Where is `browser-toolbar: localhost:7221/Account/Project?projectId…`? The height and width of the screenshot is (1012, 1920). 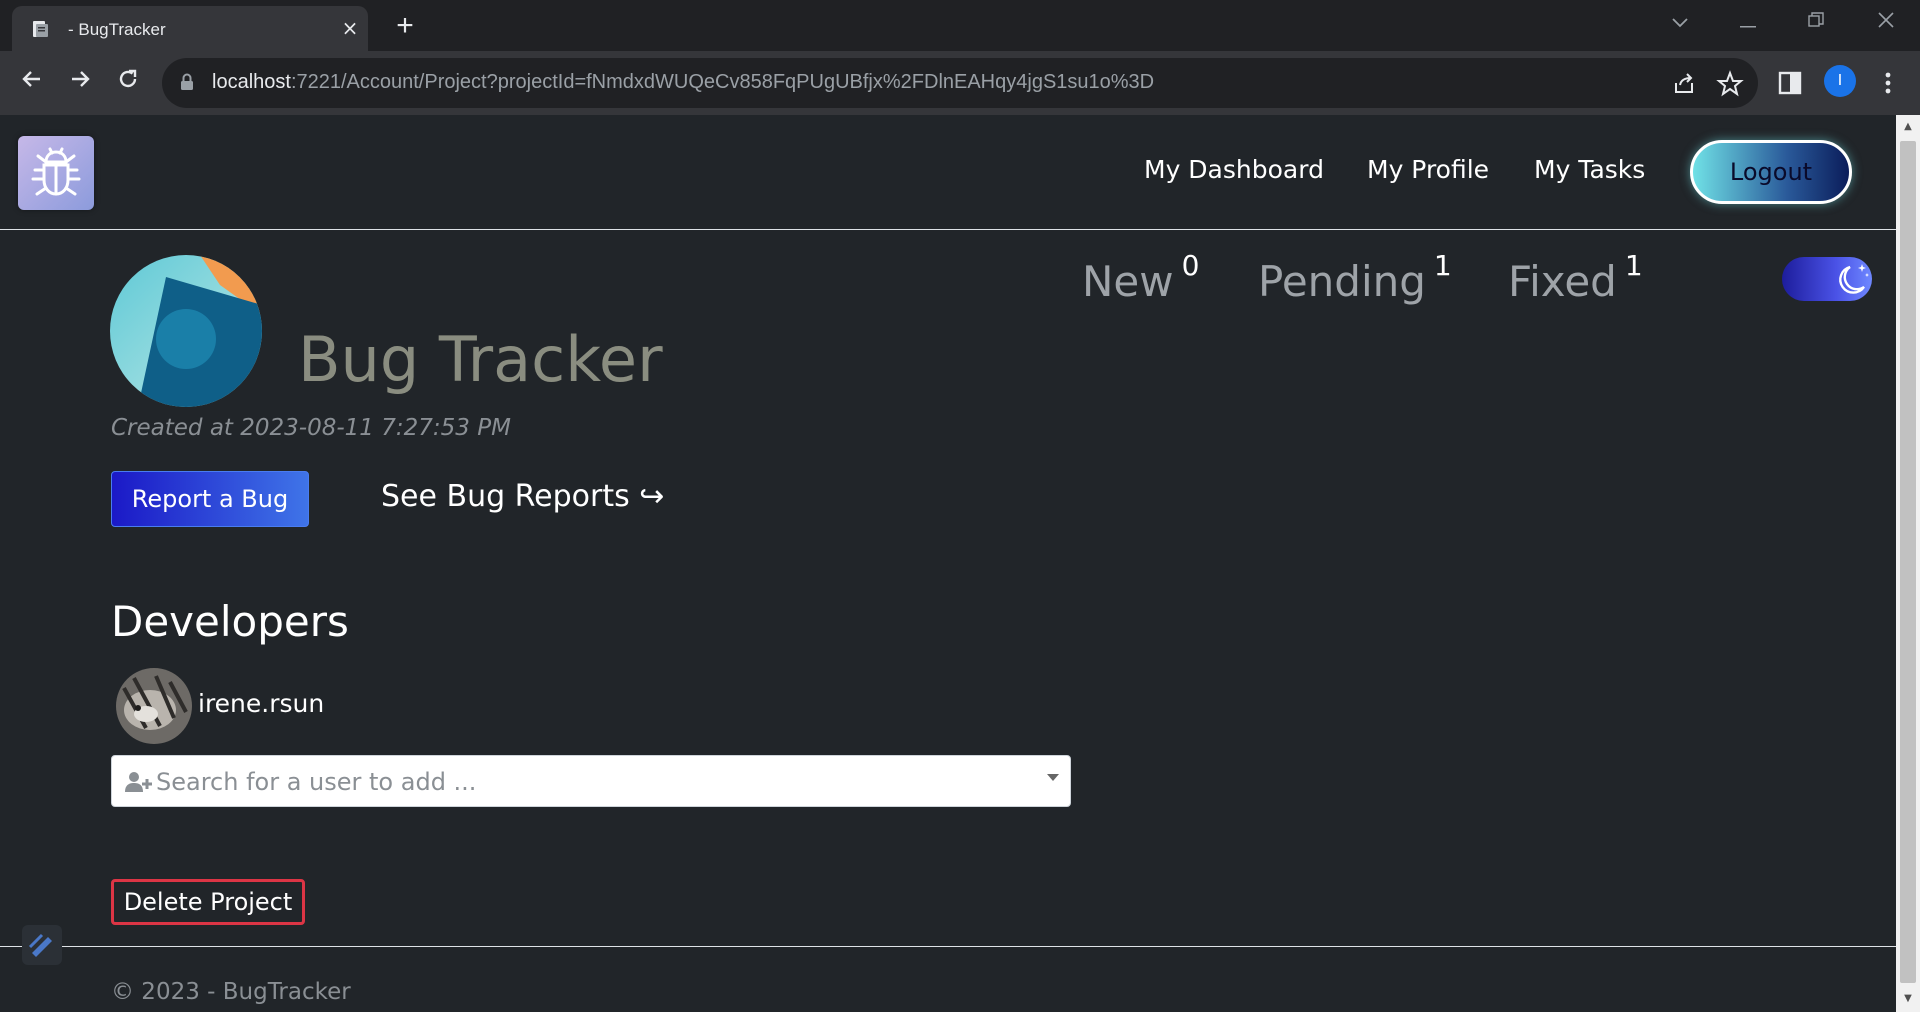
browser-toolbar: localhost:7221/Account/Project?projectId… is located at coordinates (960, 83).